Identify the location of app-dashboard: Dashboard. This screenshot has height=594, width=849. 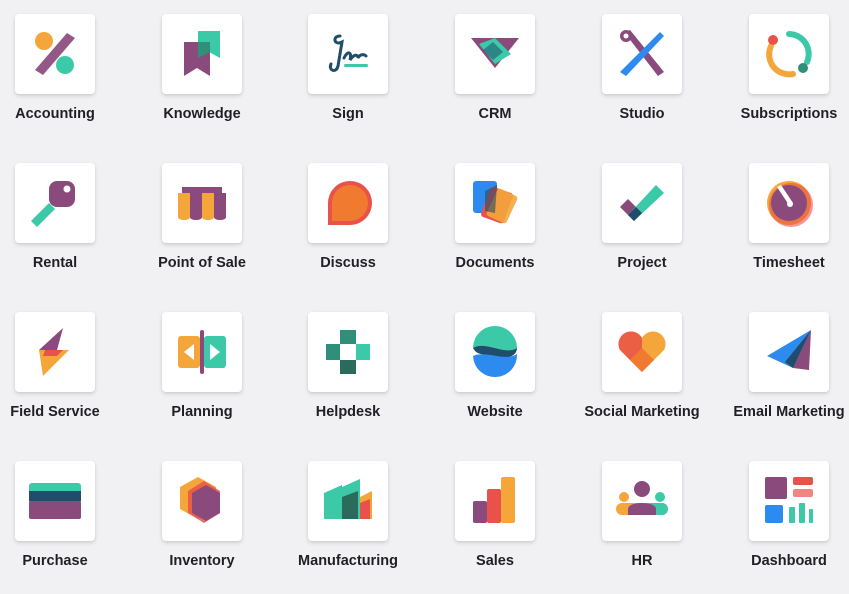
(782, 517).